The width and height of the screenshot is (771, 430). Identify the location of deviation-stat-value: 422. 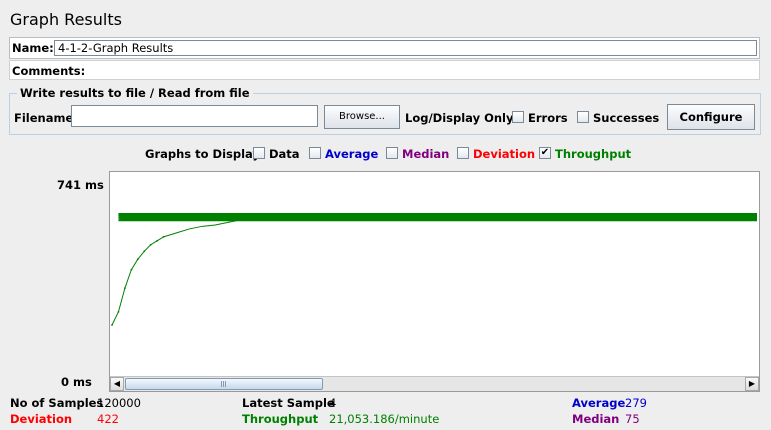
(108, 419).